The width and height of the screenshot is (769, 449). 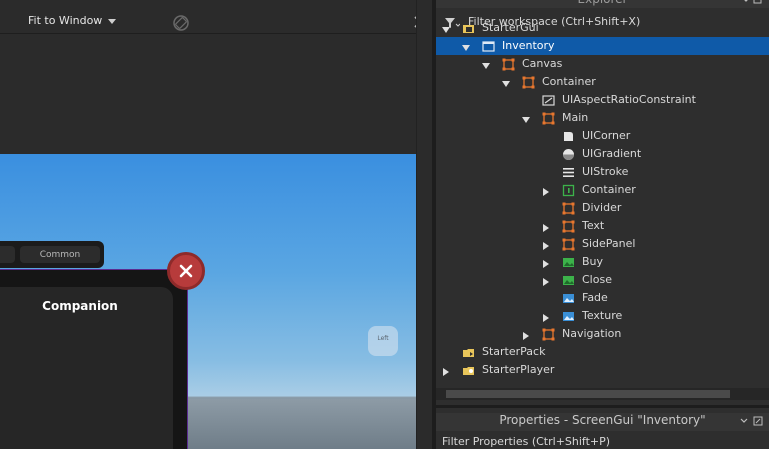 I want to click on explorer-item-navigation: Navigation, so click(x=602, y=334).